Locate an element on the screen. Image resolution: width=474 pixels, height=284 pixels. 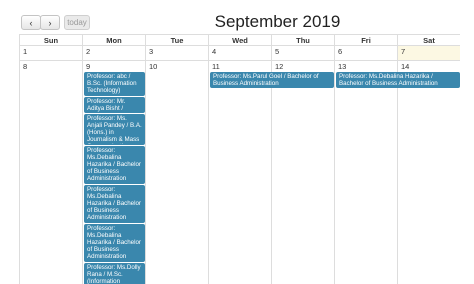
day-cell-today: 7 is located at coordinates (429, 53).